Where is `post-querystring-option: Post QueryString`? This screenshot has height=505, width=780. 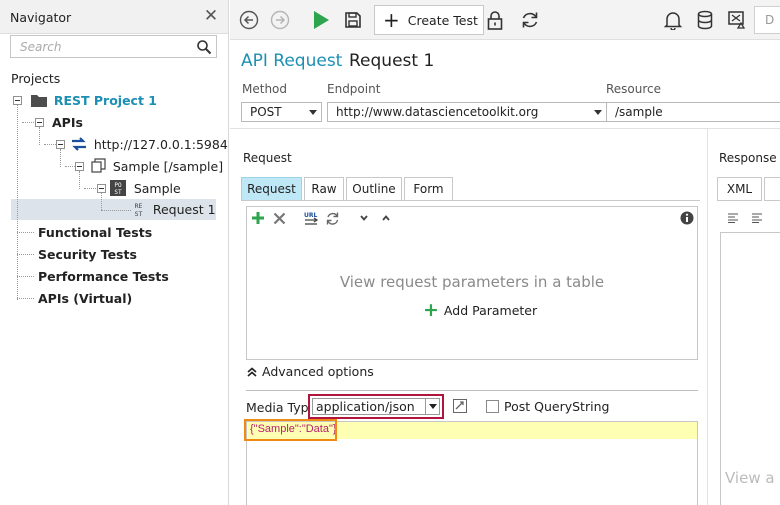
post-querystring-option: Post QueryString is located at coordinates (547, 406).